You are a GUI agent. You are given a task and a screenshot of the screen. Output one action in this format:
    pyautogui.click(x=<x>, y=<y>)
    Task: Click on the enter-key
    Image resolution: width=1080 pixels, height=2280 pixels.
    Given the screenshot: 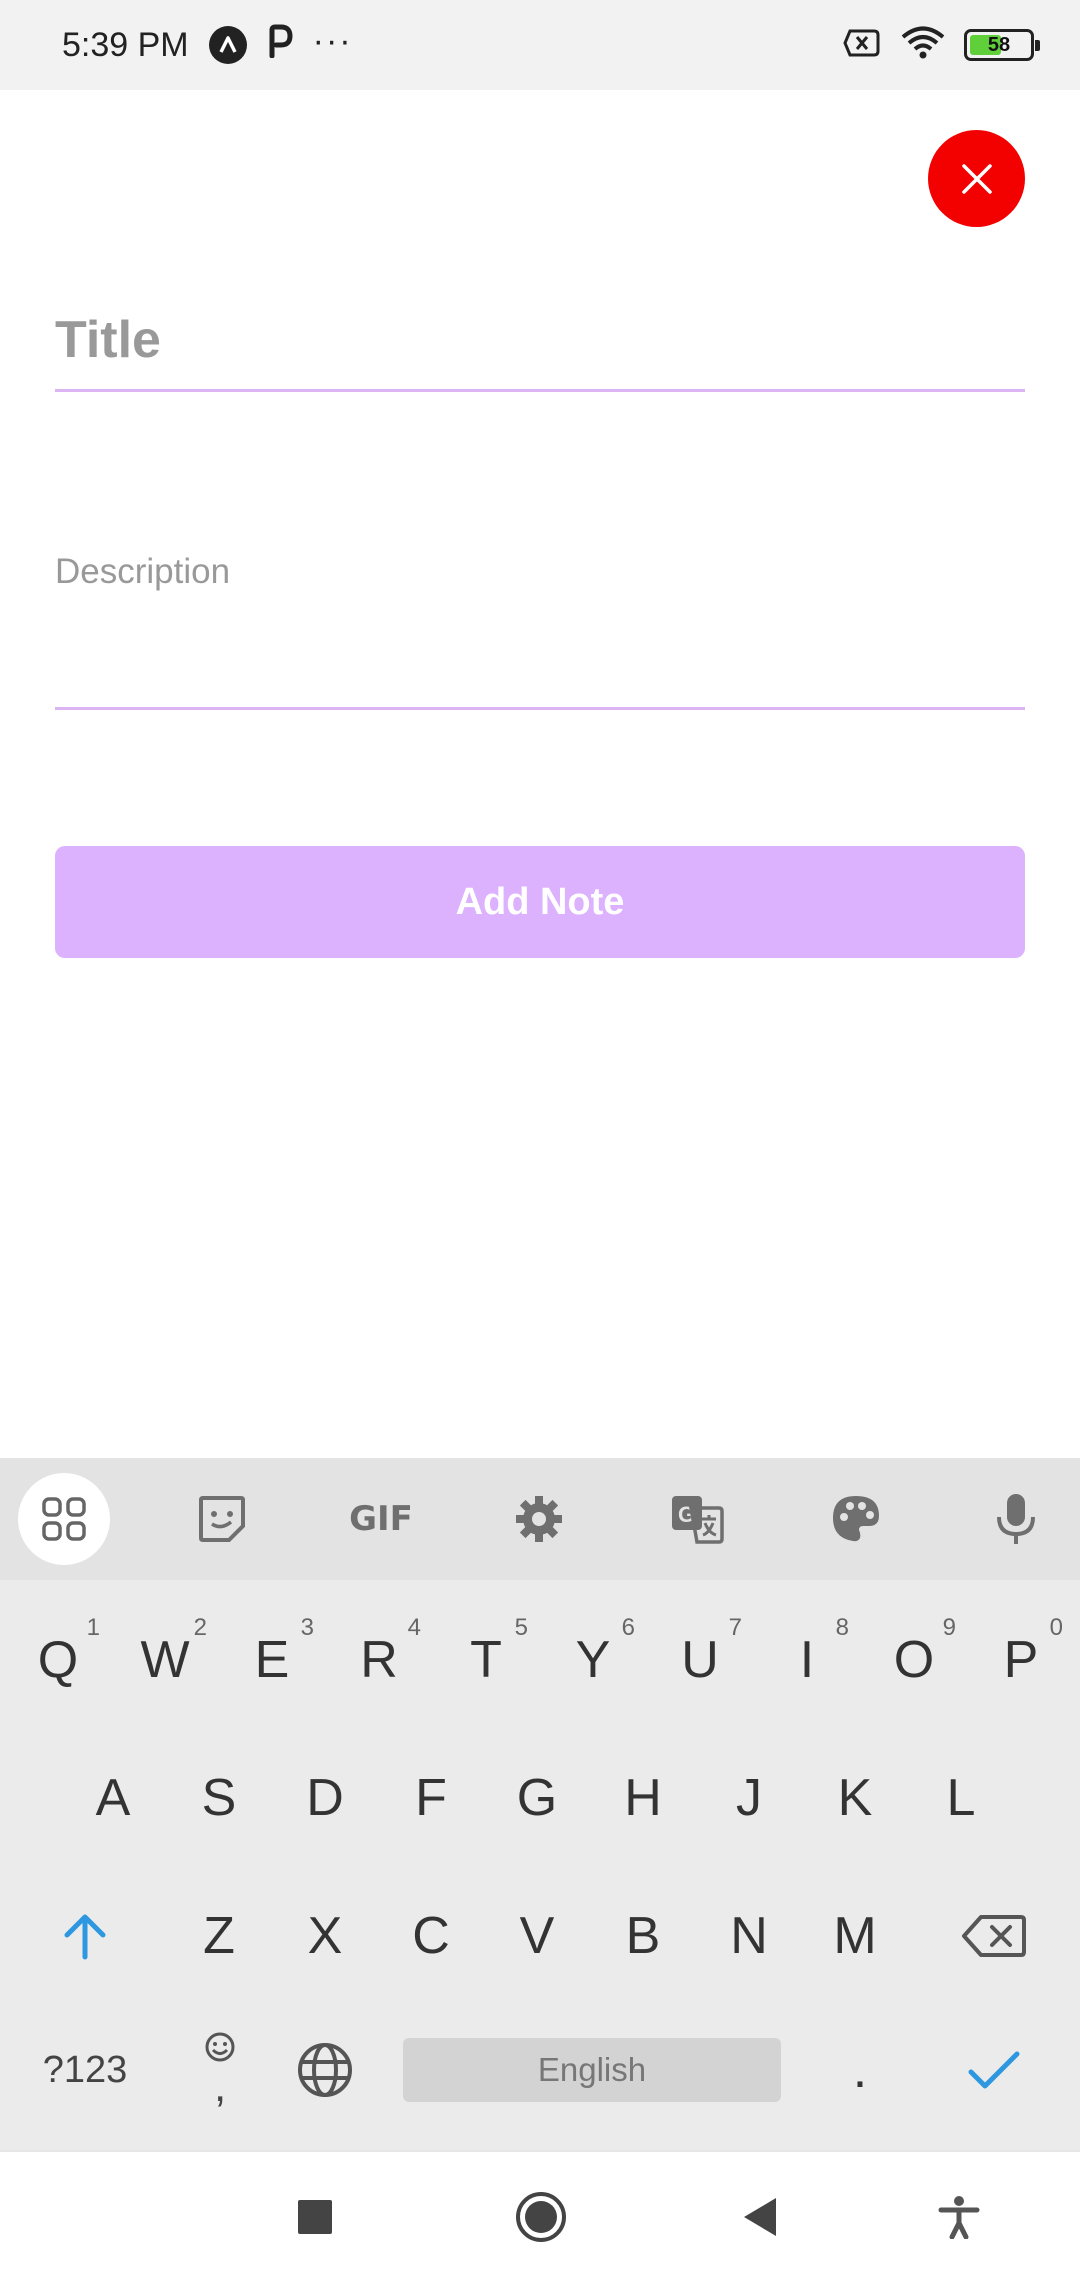 What is the action you would take?
    pyautogui.click(x=994, y=2070)
    